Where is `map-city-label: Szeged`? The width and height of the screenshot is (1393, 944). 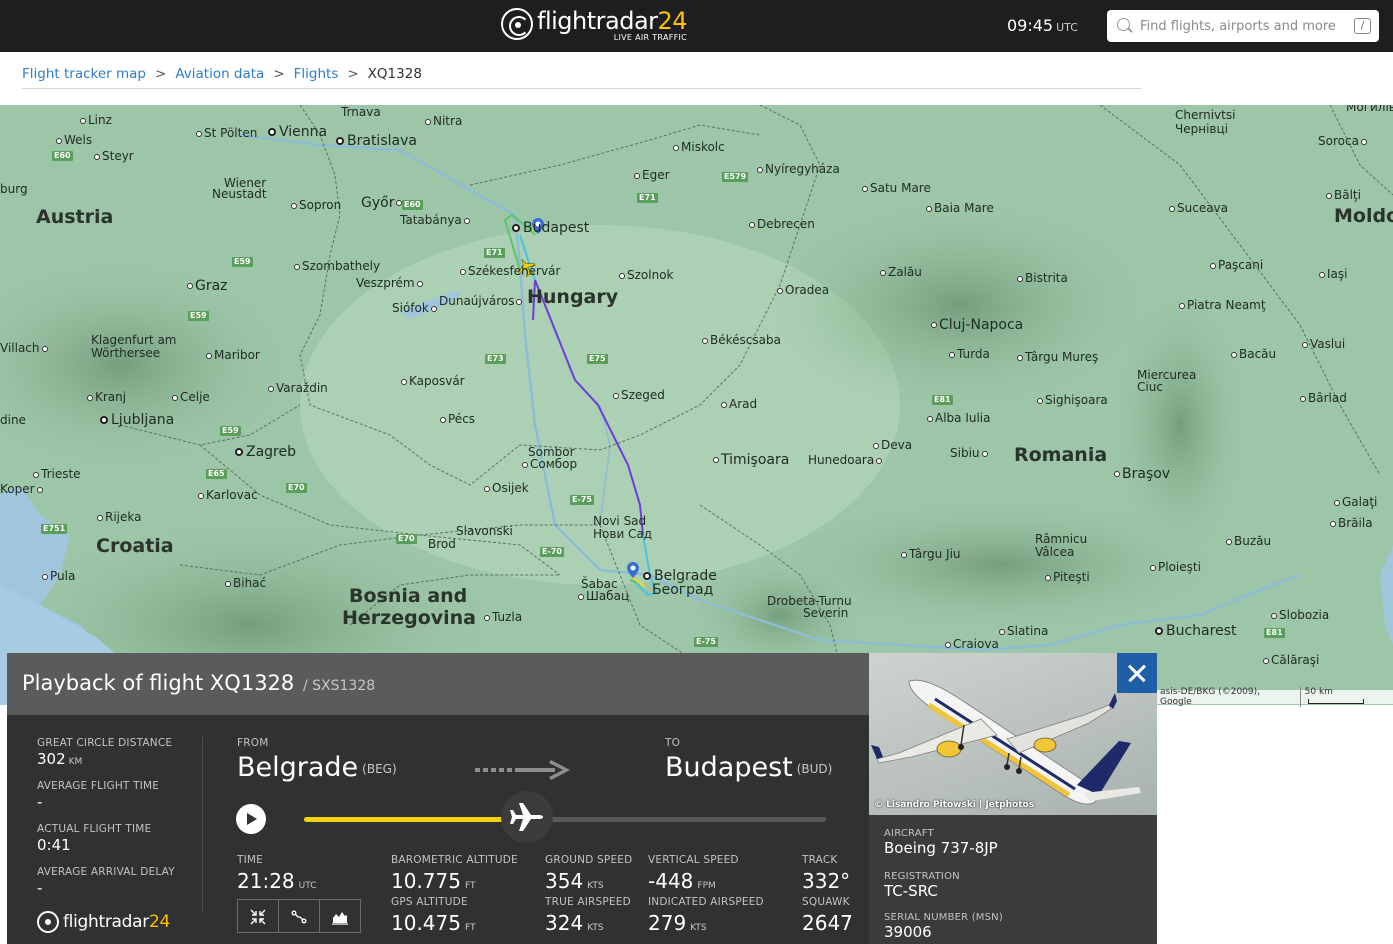
map-city-label: Szeged is located at coordinates (639, 395).